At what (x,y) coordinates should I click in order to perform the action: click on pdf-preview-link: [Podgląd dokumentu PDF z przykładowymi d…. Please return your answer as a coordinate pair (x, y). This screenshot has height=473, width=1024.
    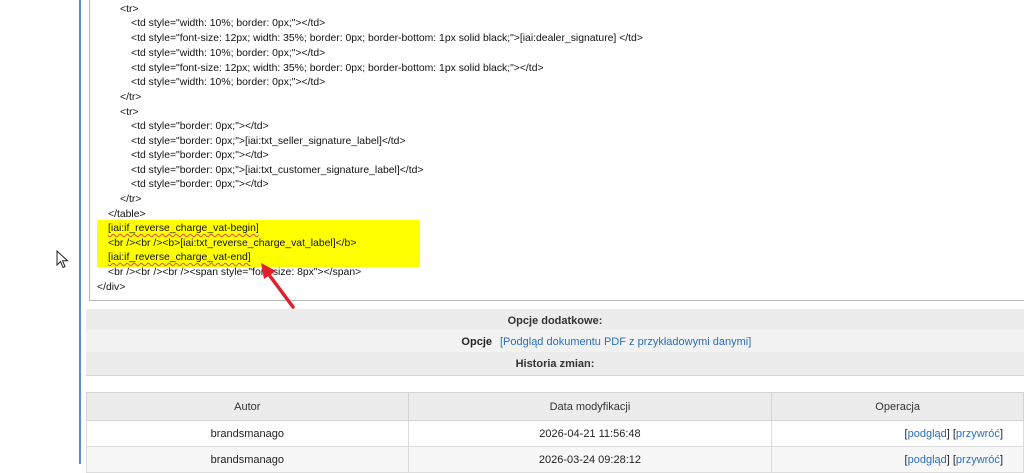
    Looking at the image, I should click on (625, 342).